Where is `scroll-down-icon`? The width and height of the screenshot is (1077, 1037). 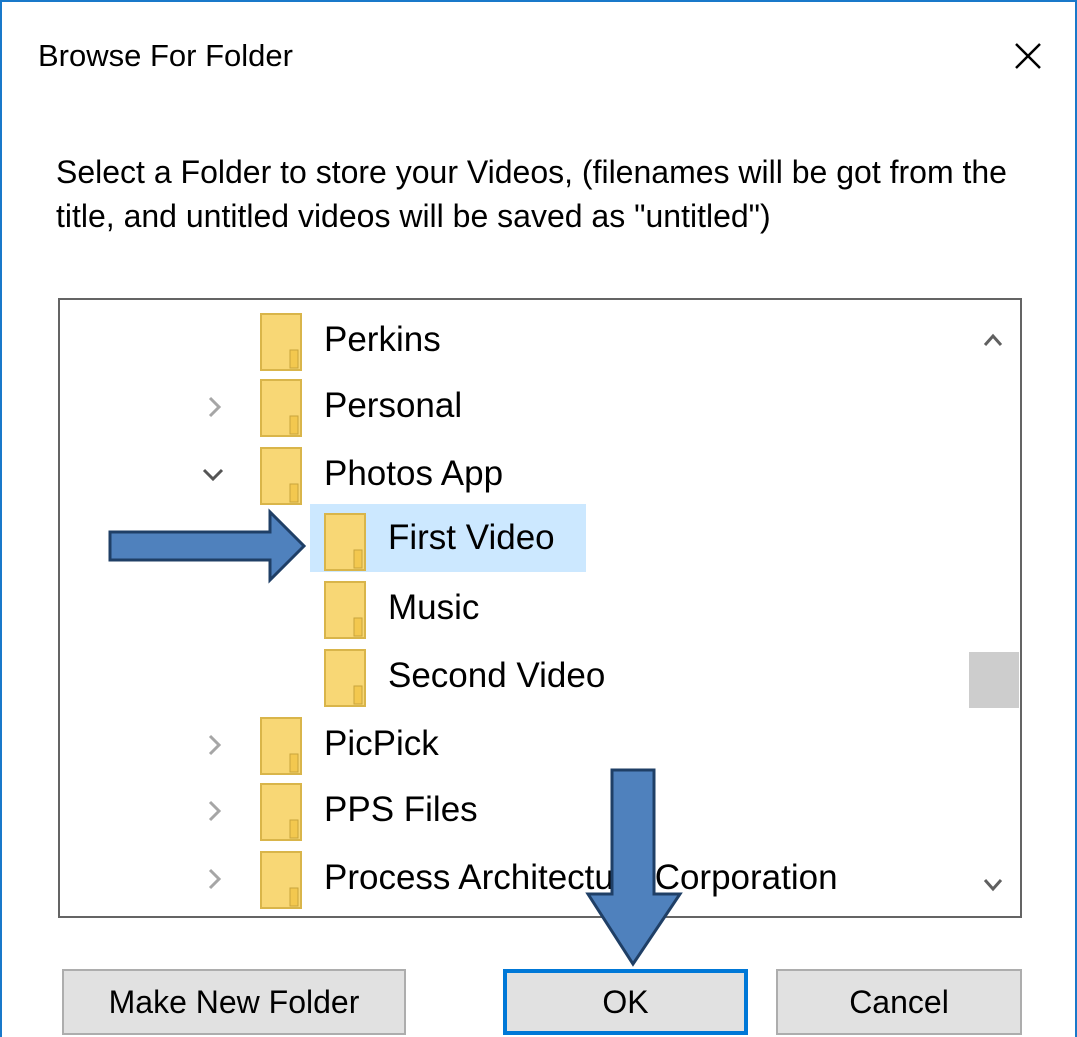 scroll-down-icon is located at coordinates (993, 884).